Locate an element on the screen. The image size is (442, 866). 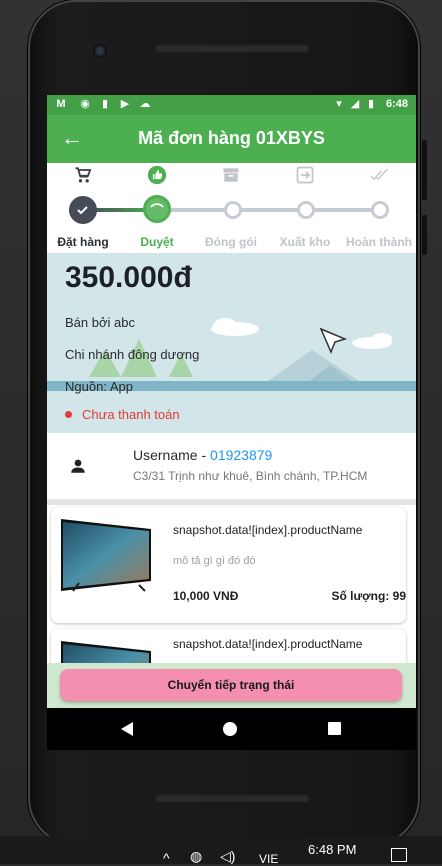
current-step-icon is located at coordinates (157, 205).